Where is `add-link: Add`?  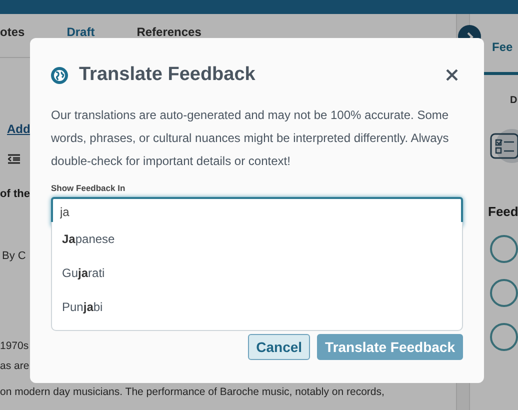
add-link: Add is located at coordinates (18, 129).